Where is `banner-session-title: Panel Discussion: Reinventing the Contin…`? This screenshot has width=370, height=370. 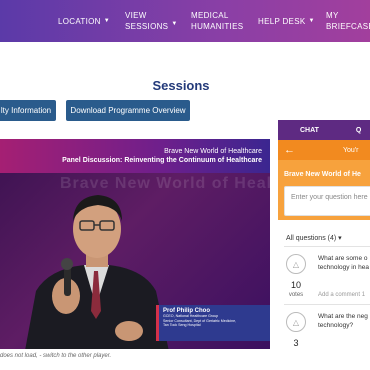 banner-session-title: Panel Discussion: Reinventing the Contin… is located at coordinates (162, 160).